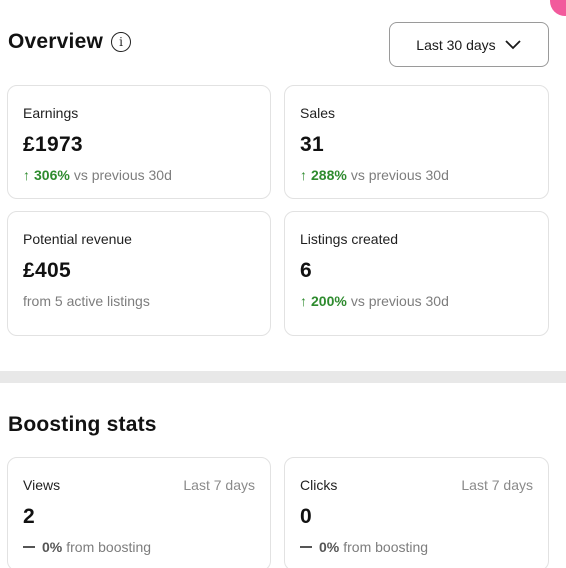 The height and width of the screenshot is (568, 566). What do you see at coordinates (283, 377) in the screenshot?
I see `section-divider` at bounding box center [283, 377].